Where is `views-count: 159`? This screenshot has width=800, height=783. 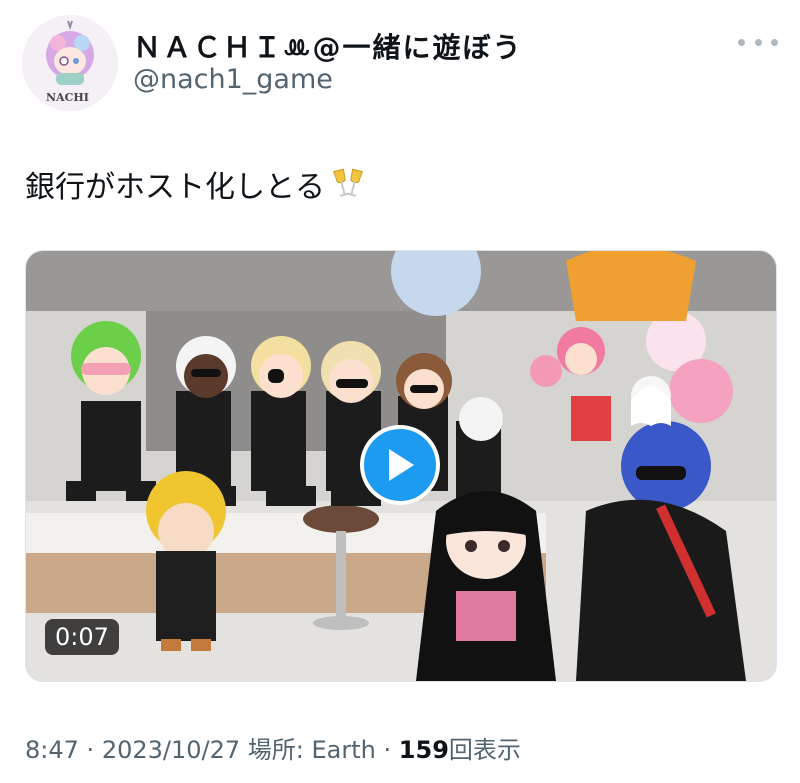 views-count: 159 is located at coordinates (423, 750).